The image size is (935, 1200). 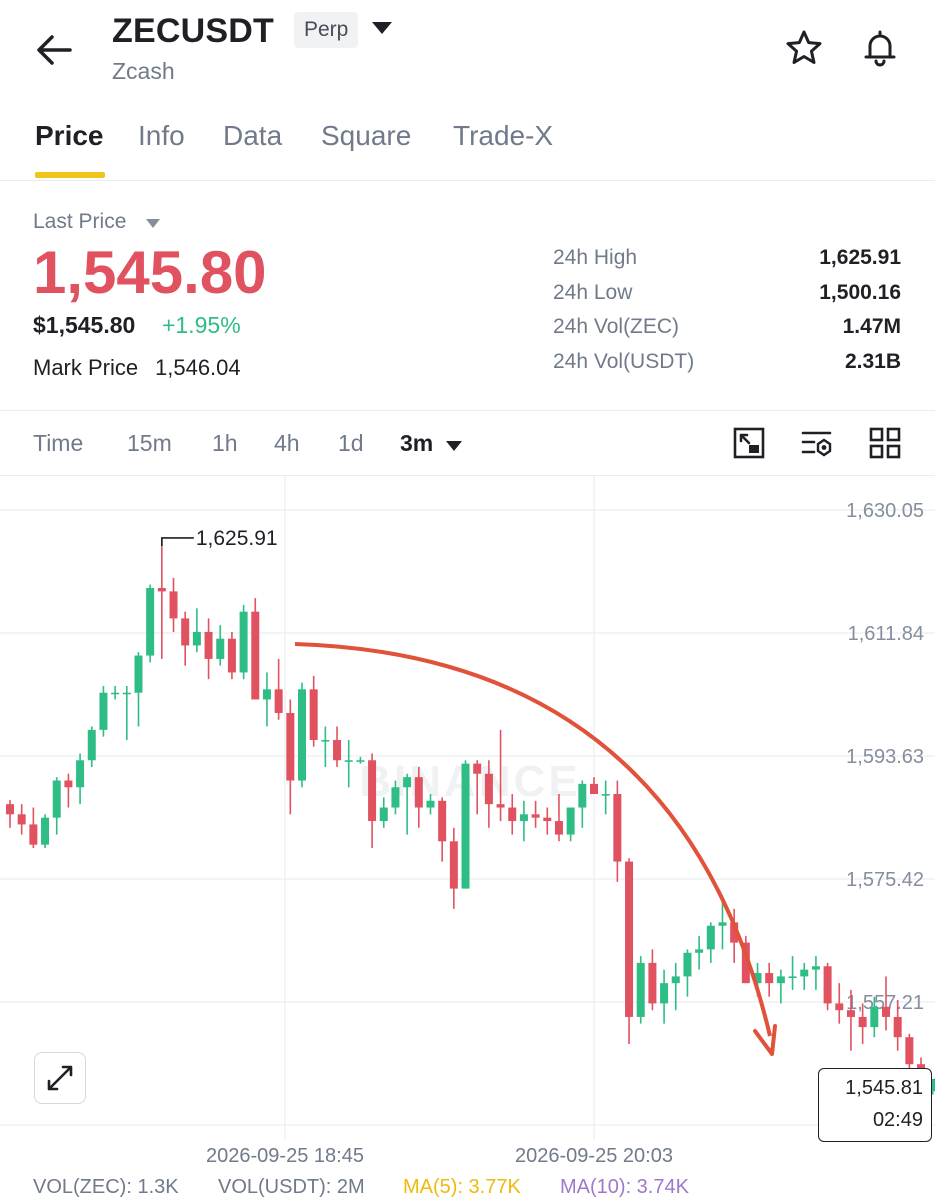 I want to click on x-axis-labels: 2026-09-25 18:45 2026-09-25 20:03, so click(x=439, y=1156).